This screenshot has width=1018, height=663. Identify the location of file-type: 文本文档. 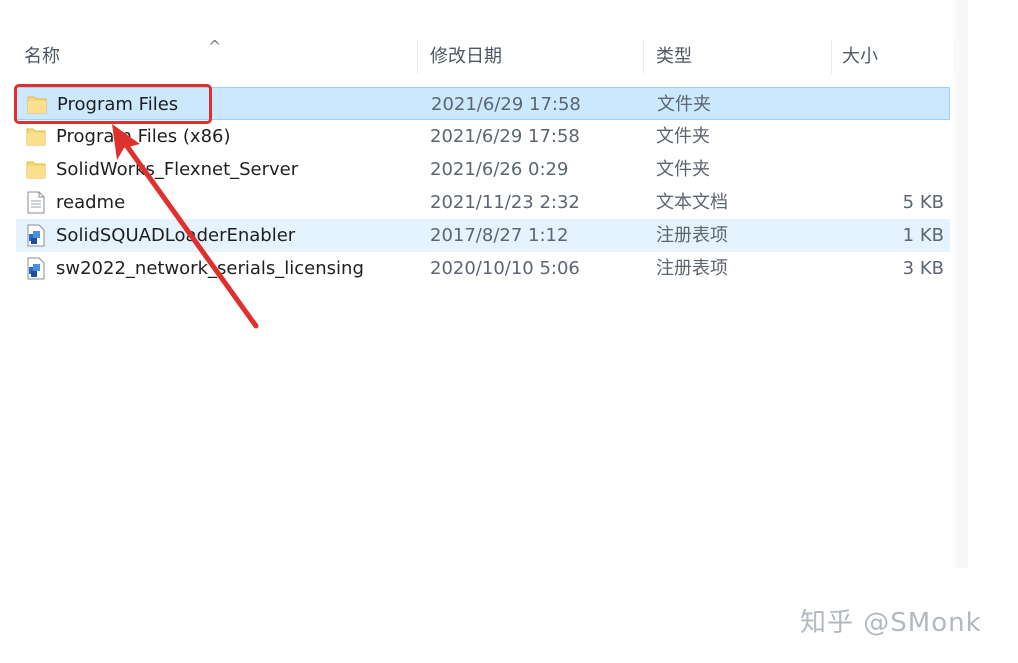
(692, 202).